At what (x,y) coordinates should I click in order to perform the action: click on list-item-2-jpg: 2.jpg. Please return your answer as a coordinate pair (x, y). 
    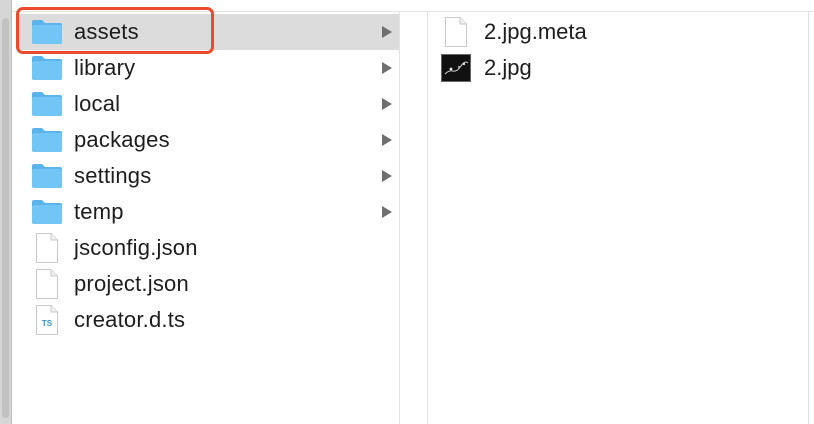
    Looking at the image, I should click on (618, 68).